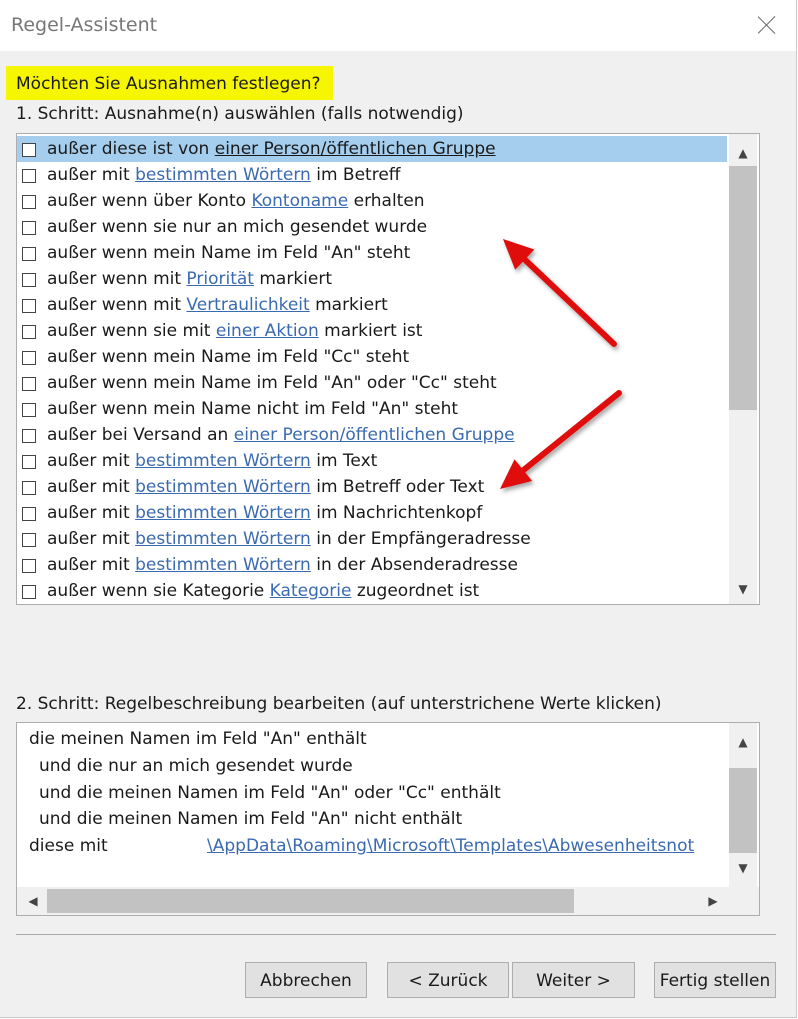  I want to click on back-button: < Zurück, so click(448, 980).